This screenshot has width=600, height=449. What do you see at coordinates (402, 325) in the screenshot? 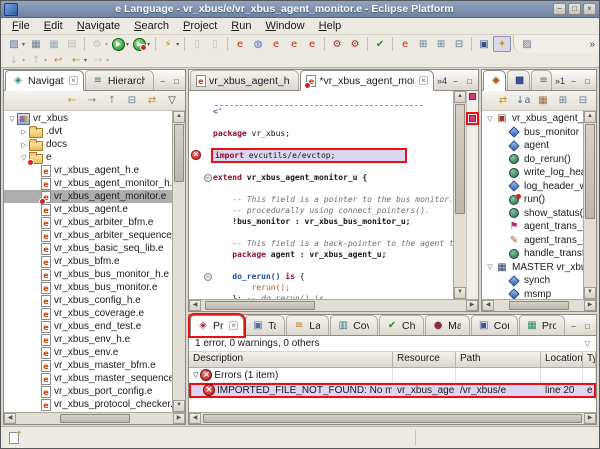
I see `problems-tab-checks: ✔ Checks` at bounding box center [402, 325].